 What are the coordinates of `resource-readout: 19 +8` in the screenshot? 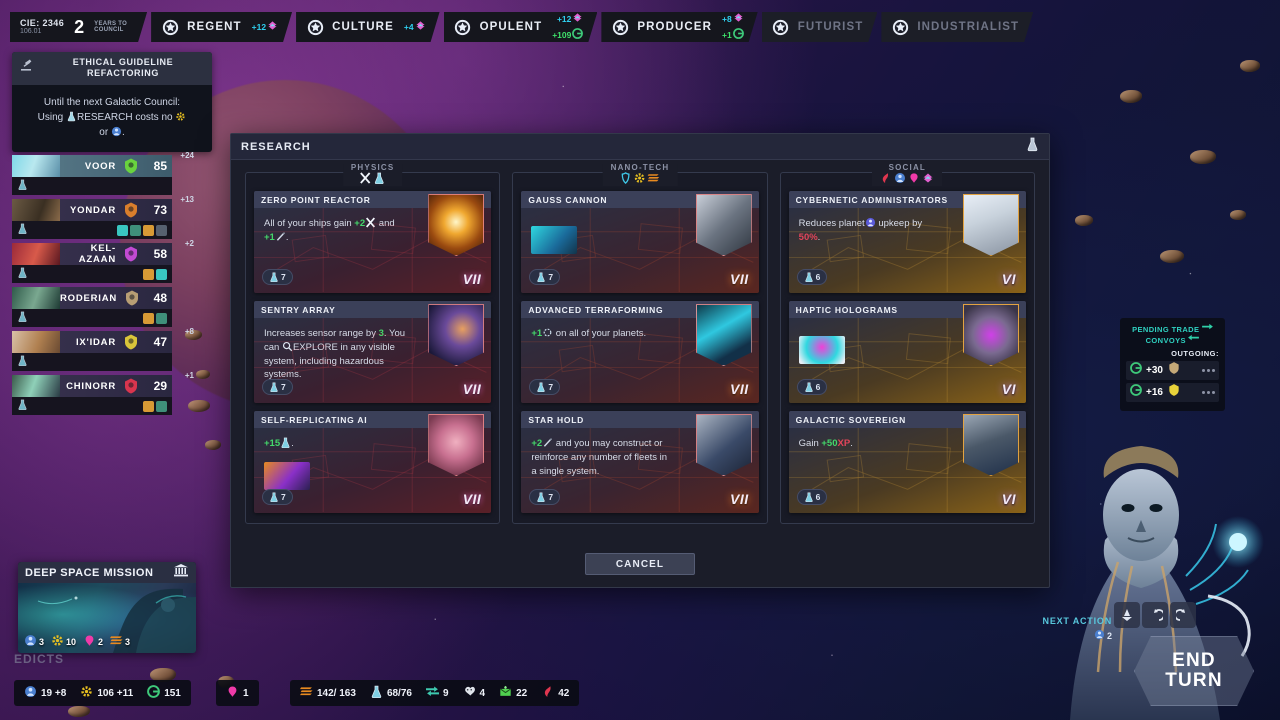 It's located at (45, 693).